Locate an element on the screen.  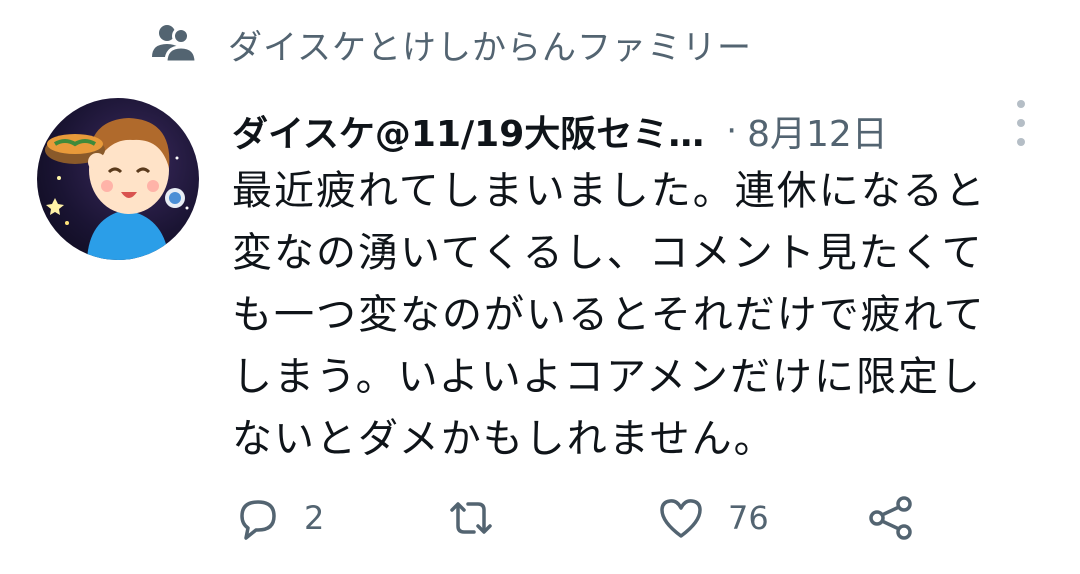
avatar-illustration is located at coordinates (118, 179).